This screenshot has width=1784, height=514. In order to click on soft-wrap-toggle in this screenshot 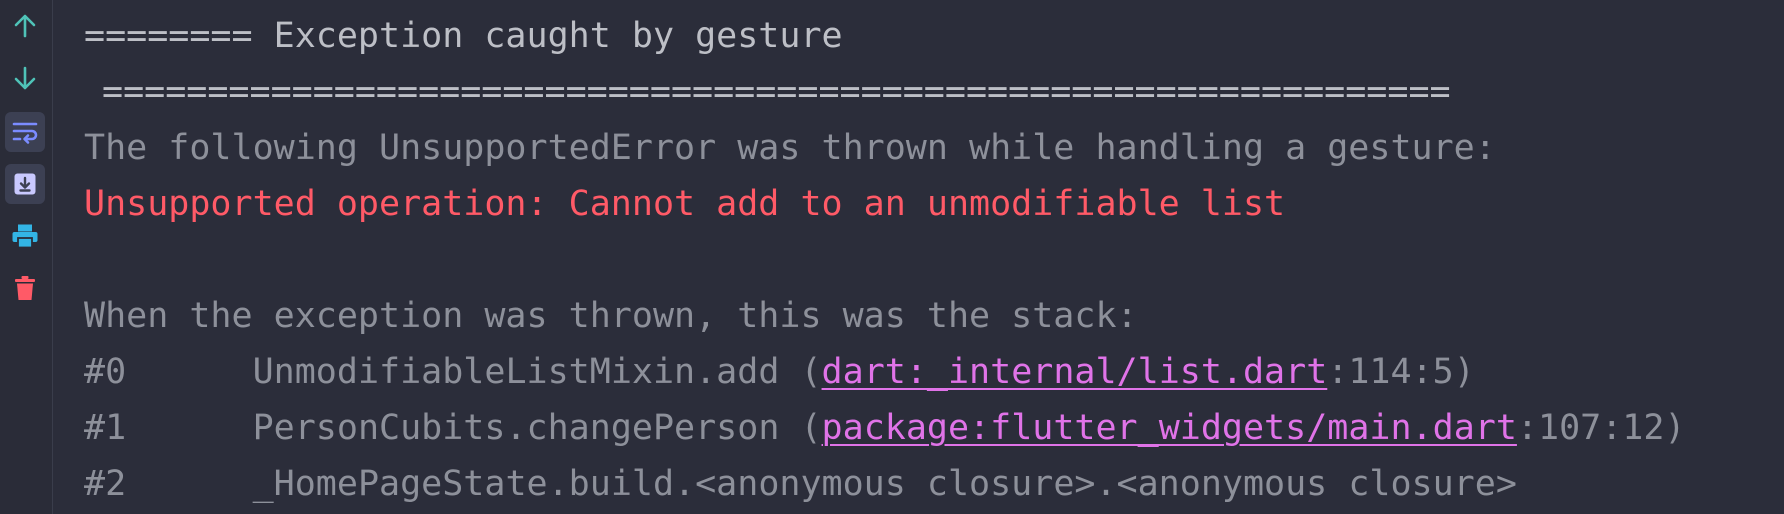, I will do `click(25, 132)`.